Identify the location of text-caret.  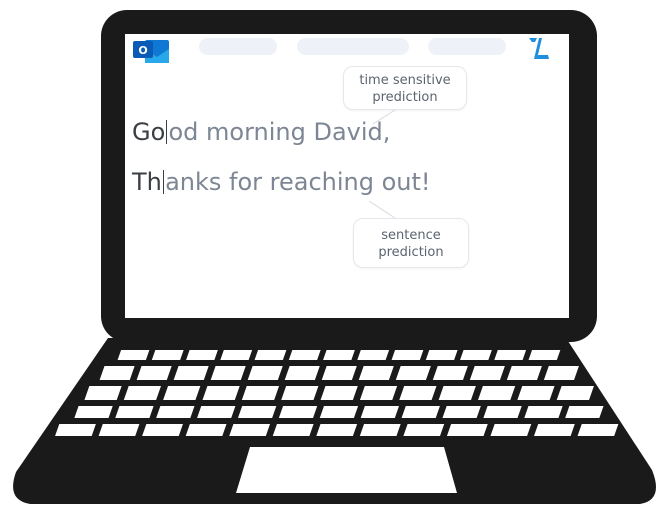
(163, 182).